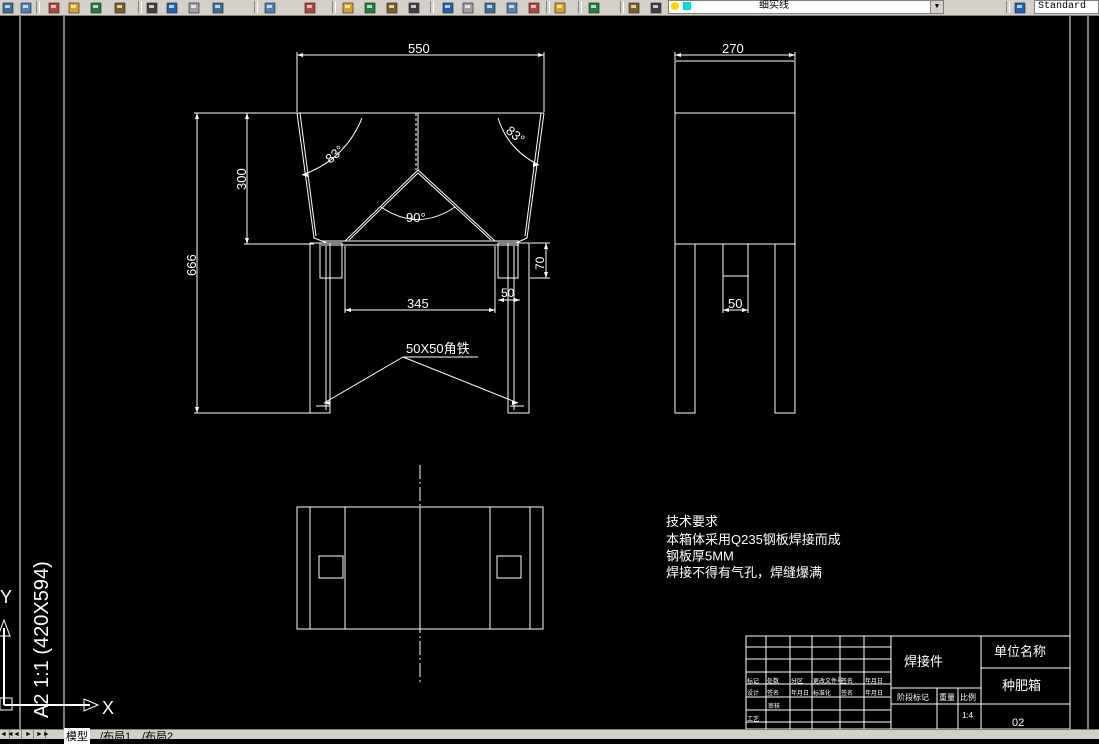  I want to click on tb-part-type: 焊接件, so click(923, 661).